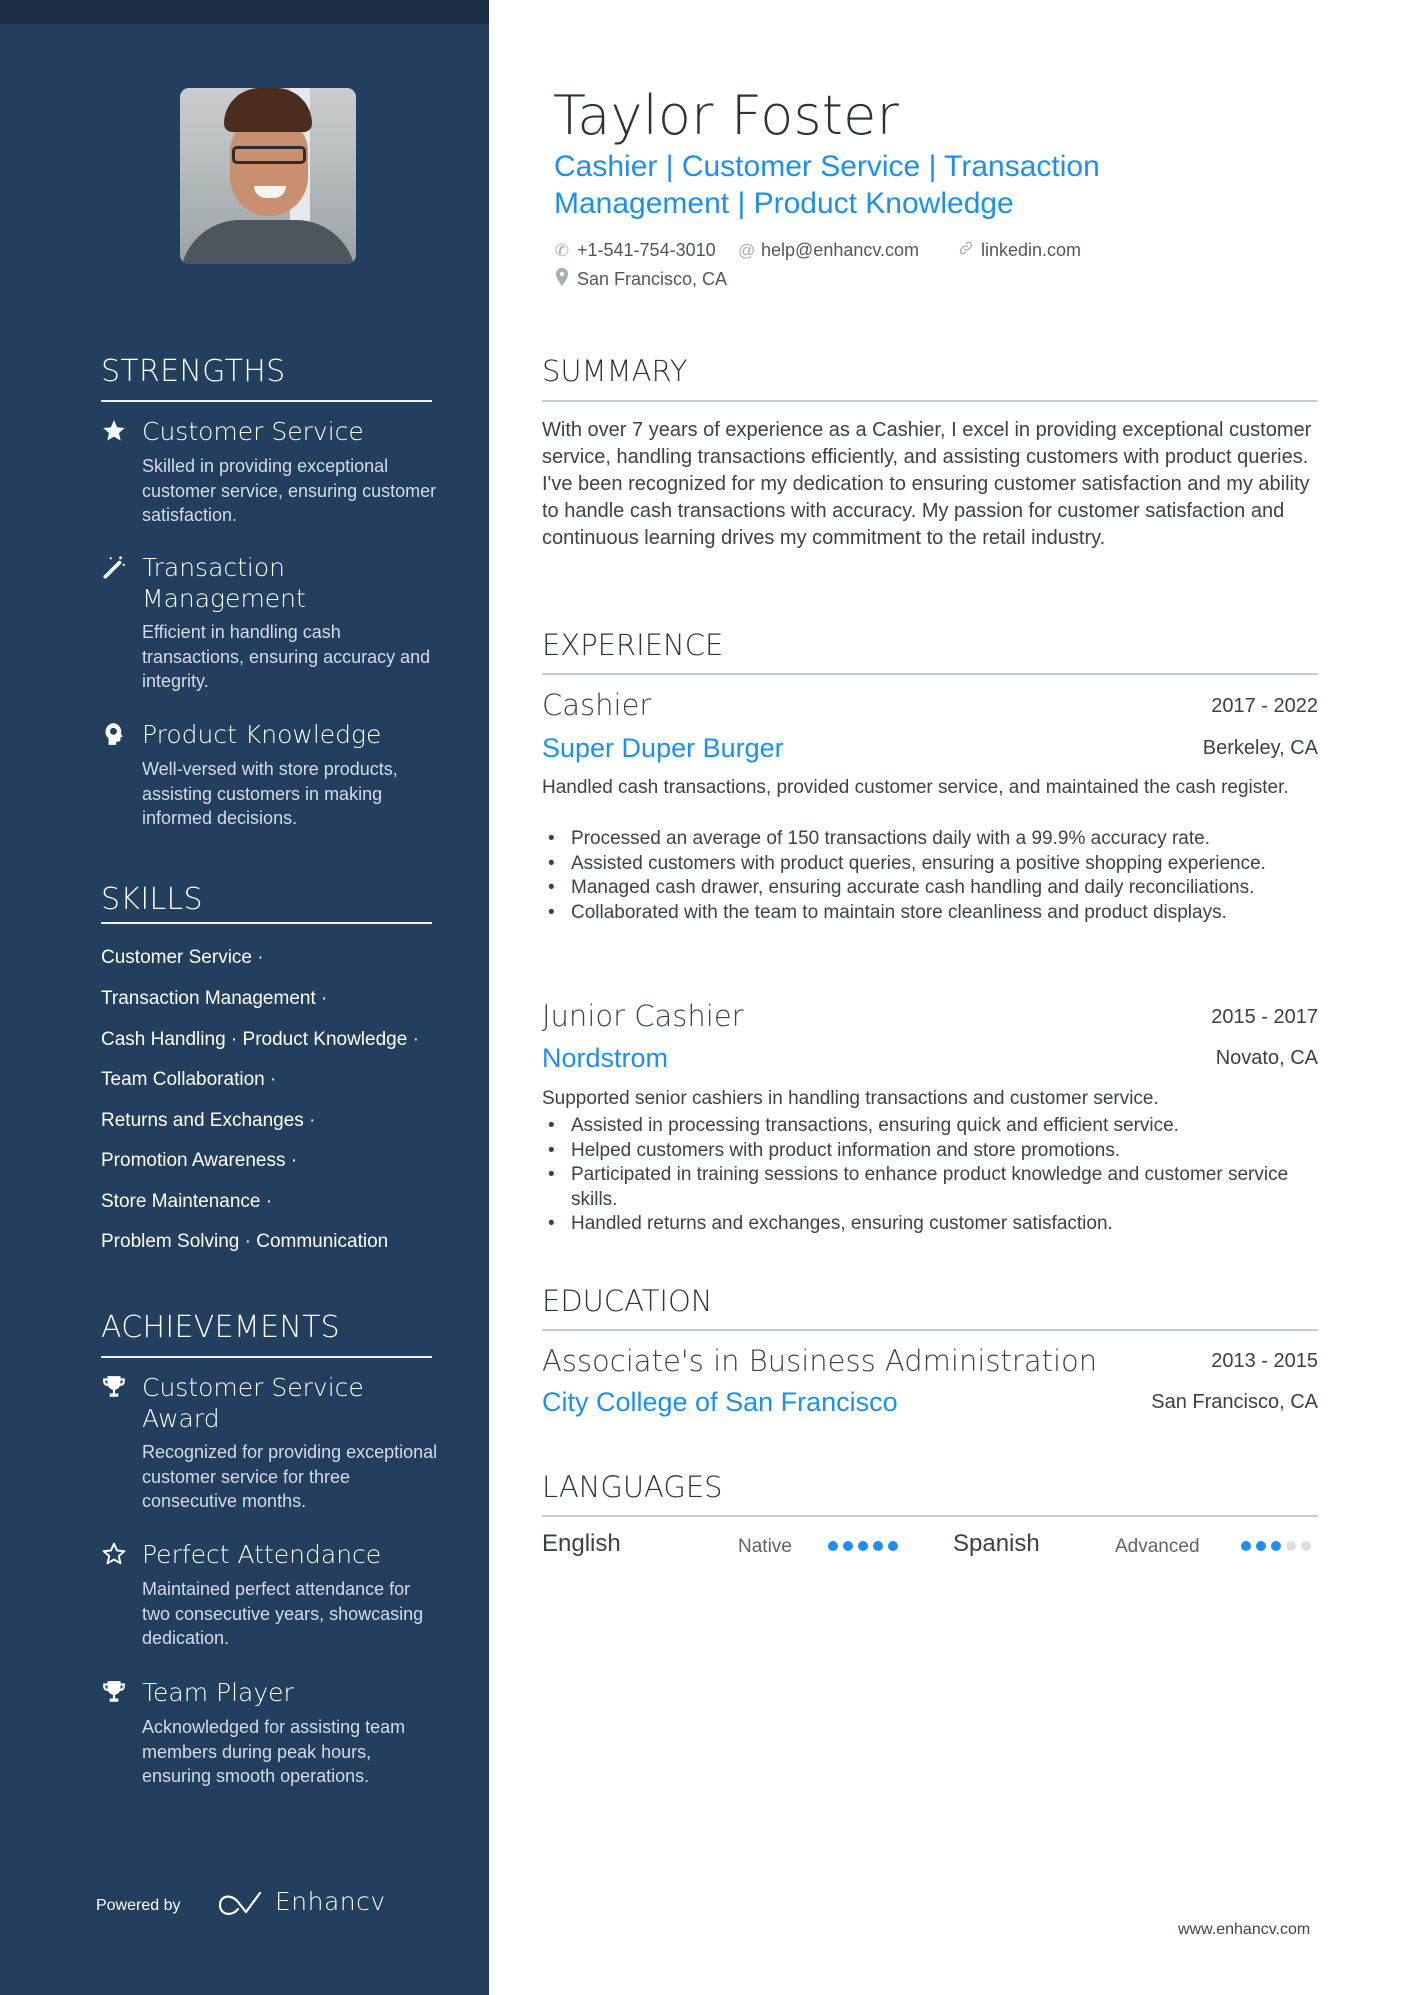 The height and width of the screenshot is (1995, 1410). Describe the element at coordinates (1244, 1930) in the screenshot. I see `footer-url: www.enhancv.com` at that location.